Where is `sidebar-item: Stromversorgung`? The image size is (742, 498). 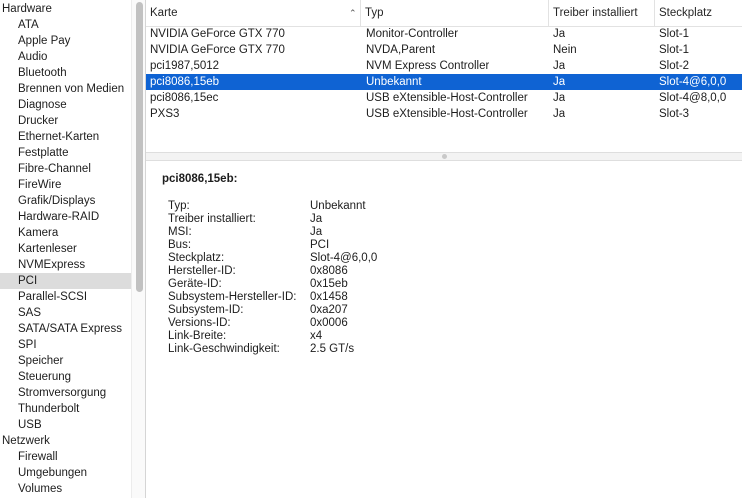 sidebar-item: Stromversorgung is located at coordinates (65, 393).